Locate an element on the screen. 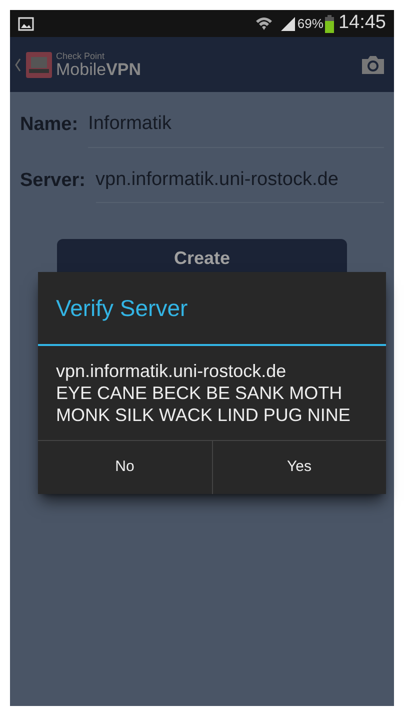  dialog-button: No is located at coordinates (125, 467).